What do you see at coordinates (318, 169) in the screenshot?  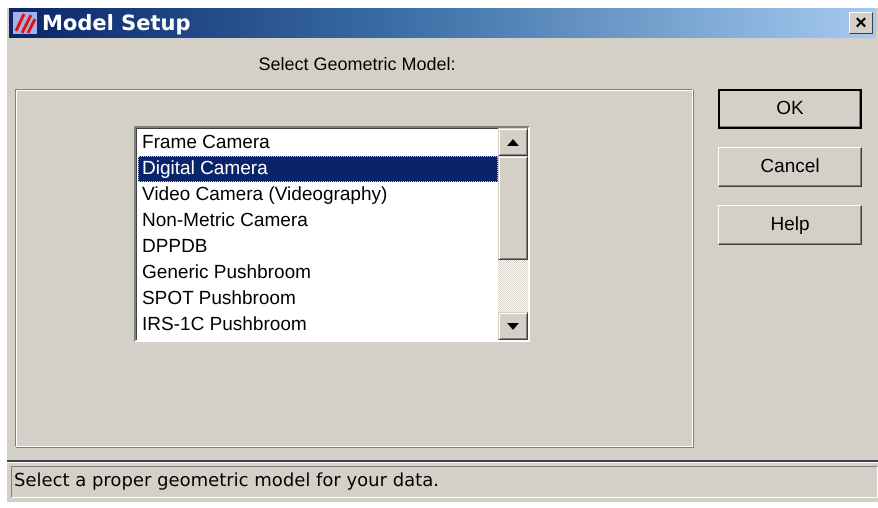 I see `list-item: Digital Camera` at bounding box center [318, 169].